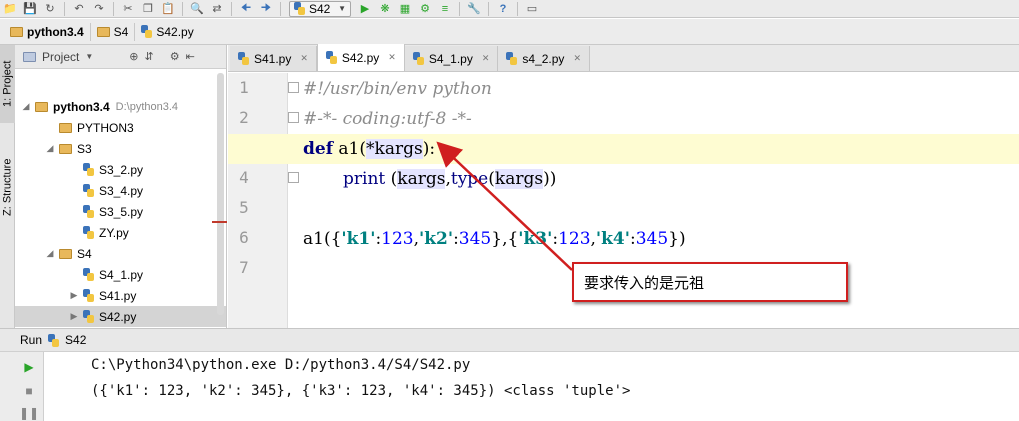  I want to click on run-config-name: S42, so click(76, 340).